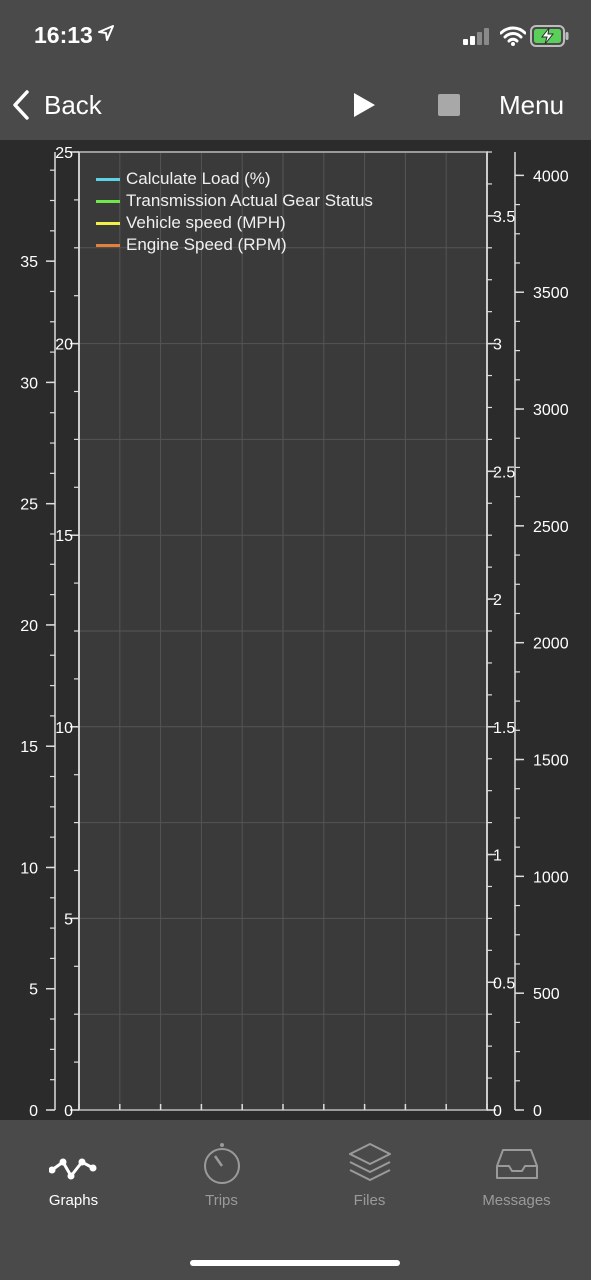  What do you see at coordinates (551, 293) in the screenshot?
I see `y-axis-outer-right-tick-label: 3500` at bounding box center [551, 293].